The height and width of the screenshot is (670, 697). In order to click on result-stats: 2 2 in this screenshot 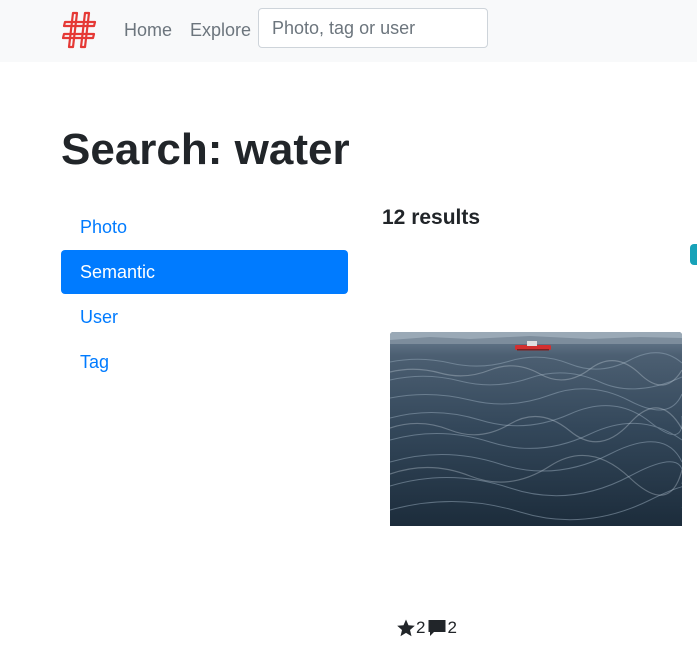, I will do `click(427, 628)`.